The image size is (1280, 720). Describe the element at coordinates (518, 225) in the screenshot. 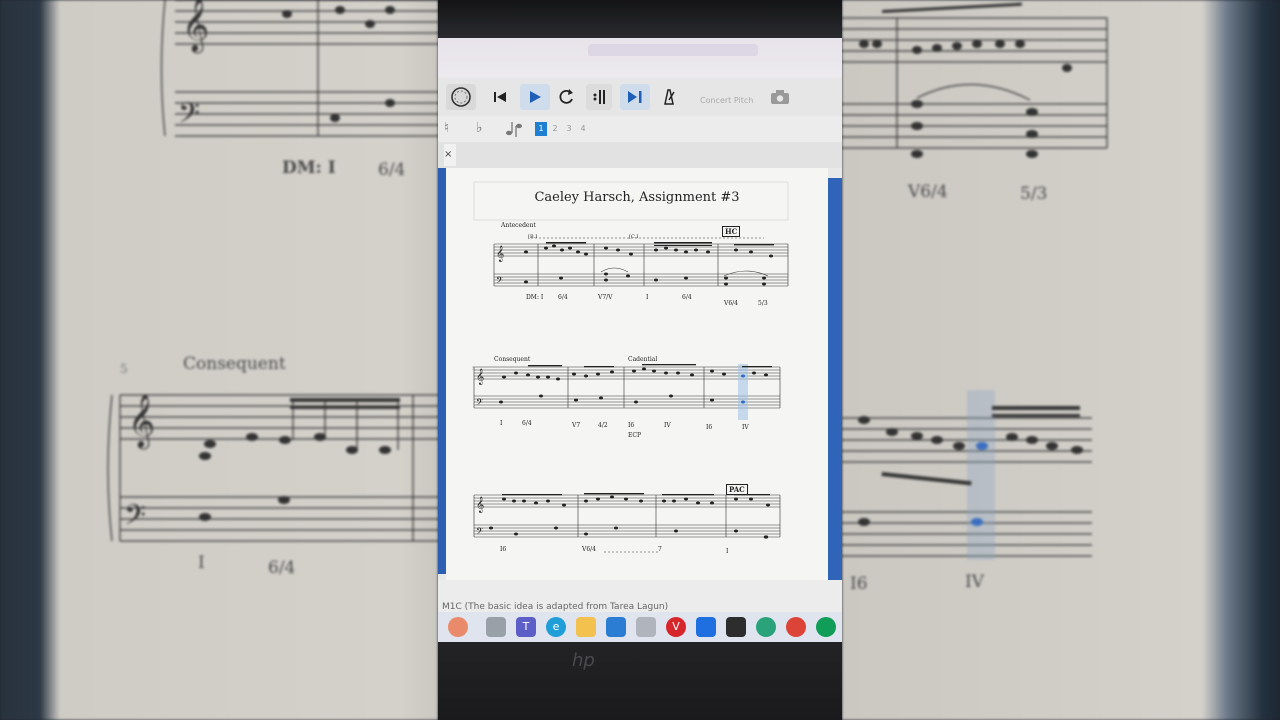

I see `section-label-antecedent: Antecedent` at that location.